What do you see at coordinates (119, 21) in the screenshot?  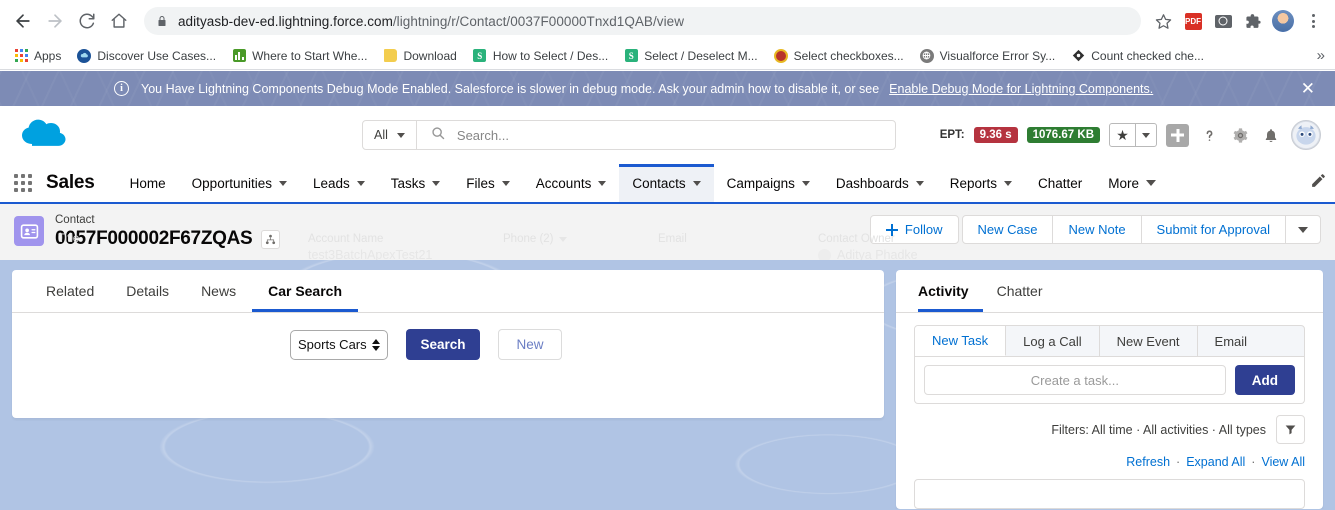 I see `home-icon` at bounding box center [119, 21].